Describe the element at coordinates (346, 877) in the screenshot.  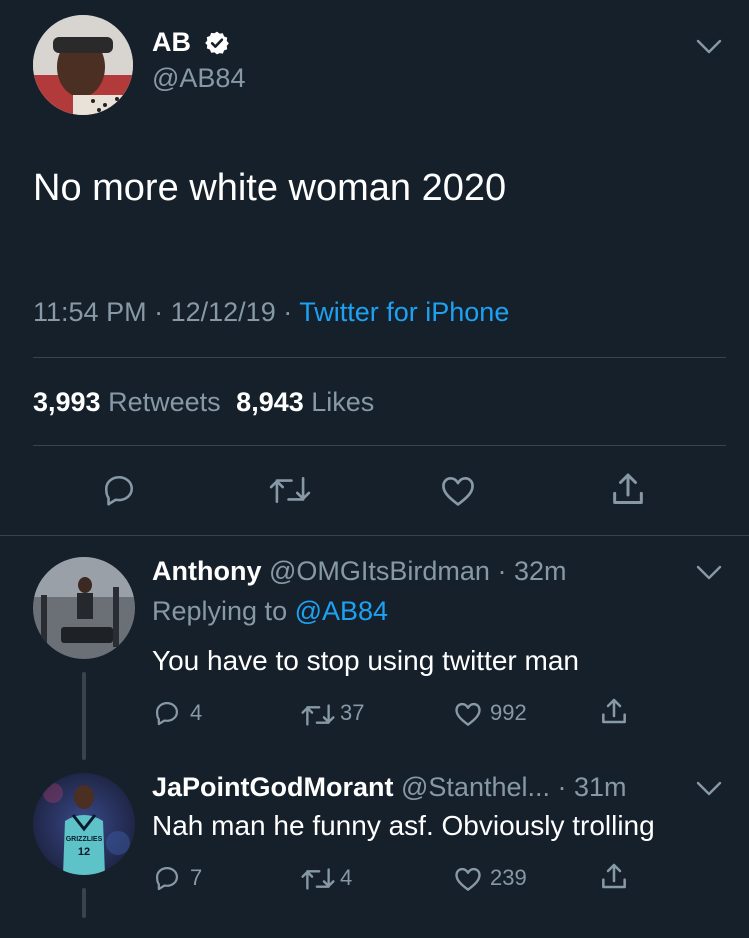
I see `retweet-count: 4` at that location.